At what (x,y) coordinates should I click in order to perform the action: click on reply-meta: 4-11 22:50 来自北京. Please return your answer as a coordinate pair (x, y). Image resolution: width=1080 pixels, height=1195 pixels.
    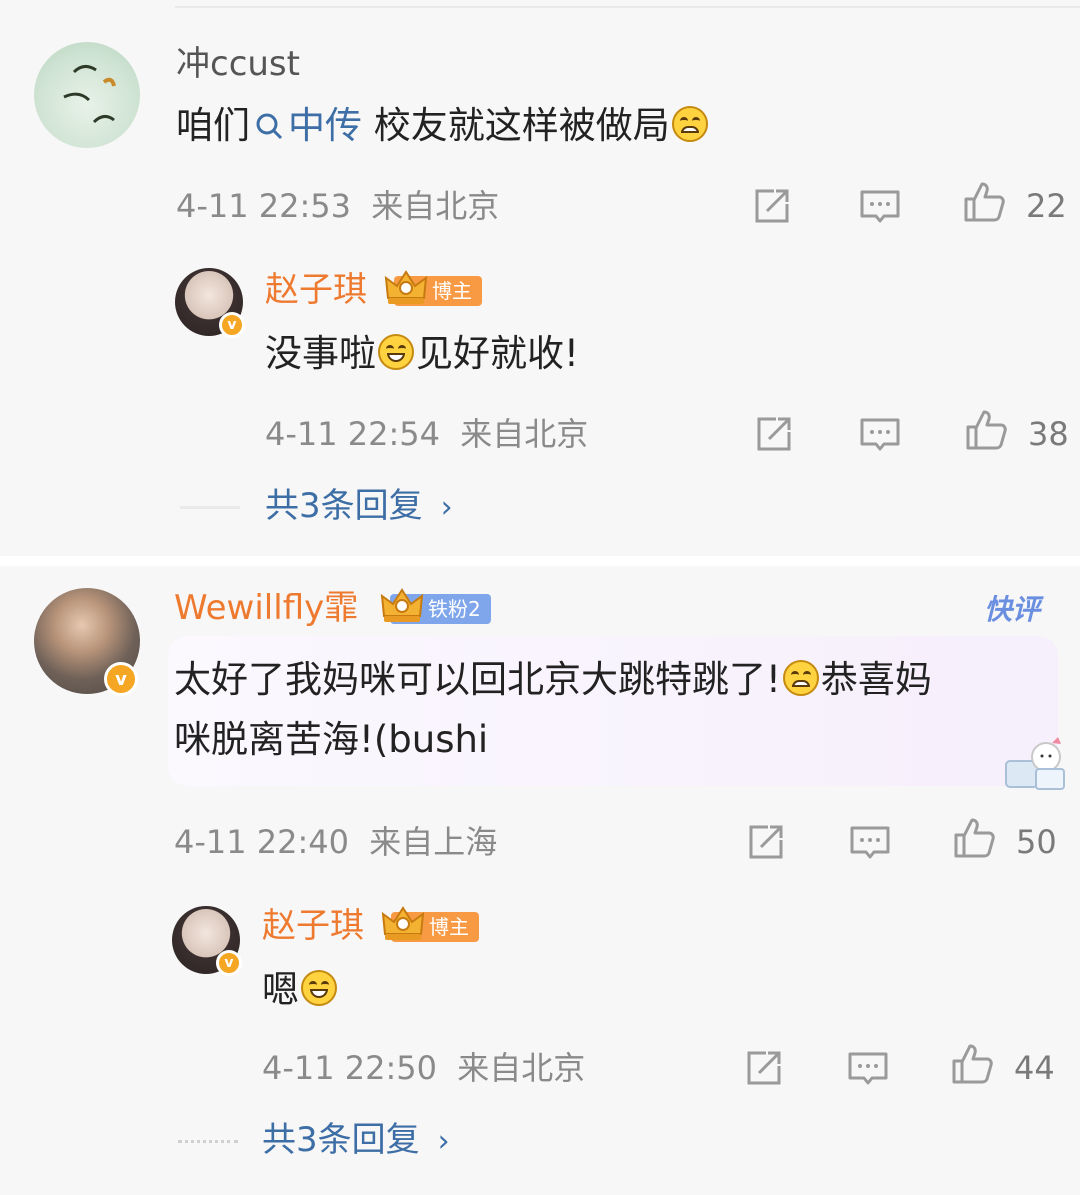
    Looking at the image, I should click on (423, 1068).